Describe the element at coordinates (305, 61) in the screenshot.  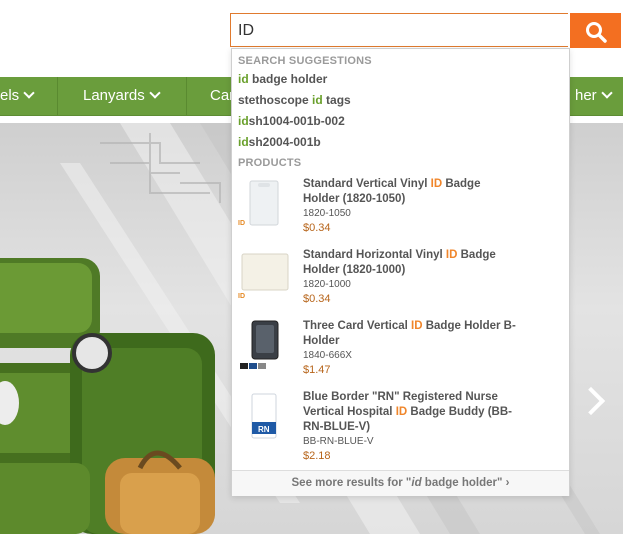
I see `suggestions-heading: SEARCH SUGGESTIONS` at that location.